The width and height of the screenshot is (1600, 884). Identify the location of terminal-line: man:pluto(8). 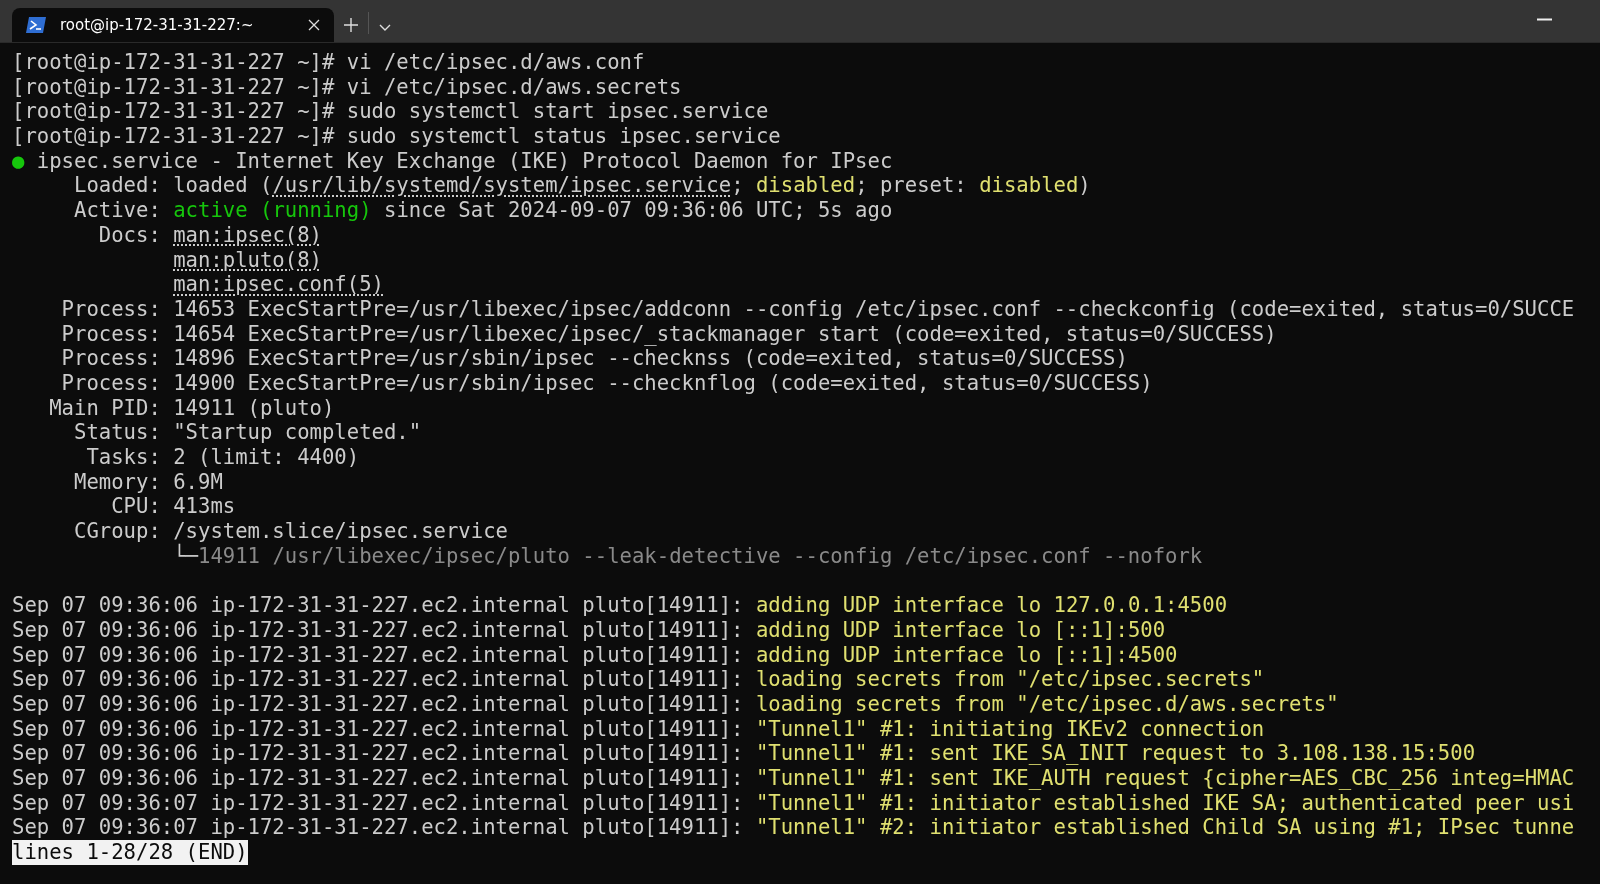
(247, 259).